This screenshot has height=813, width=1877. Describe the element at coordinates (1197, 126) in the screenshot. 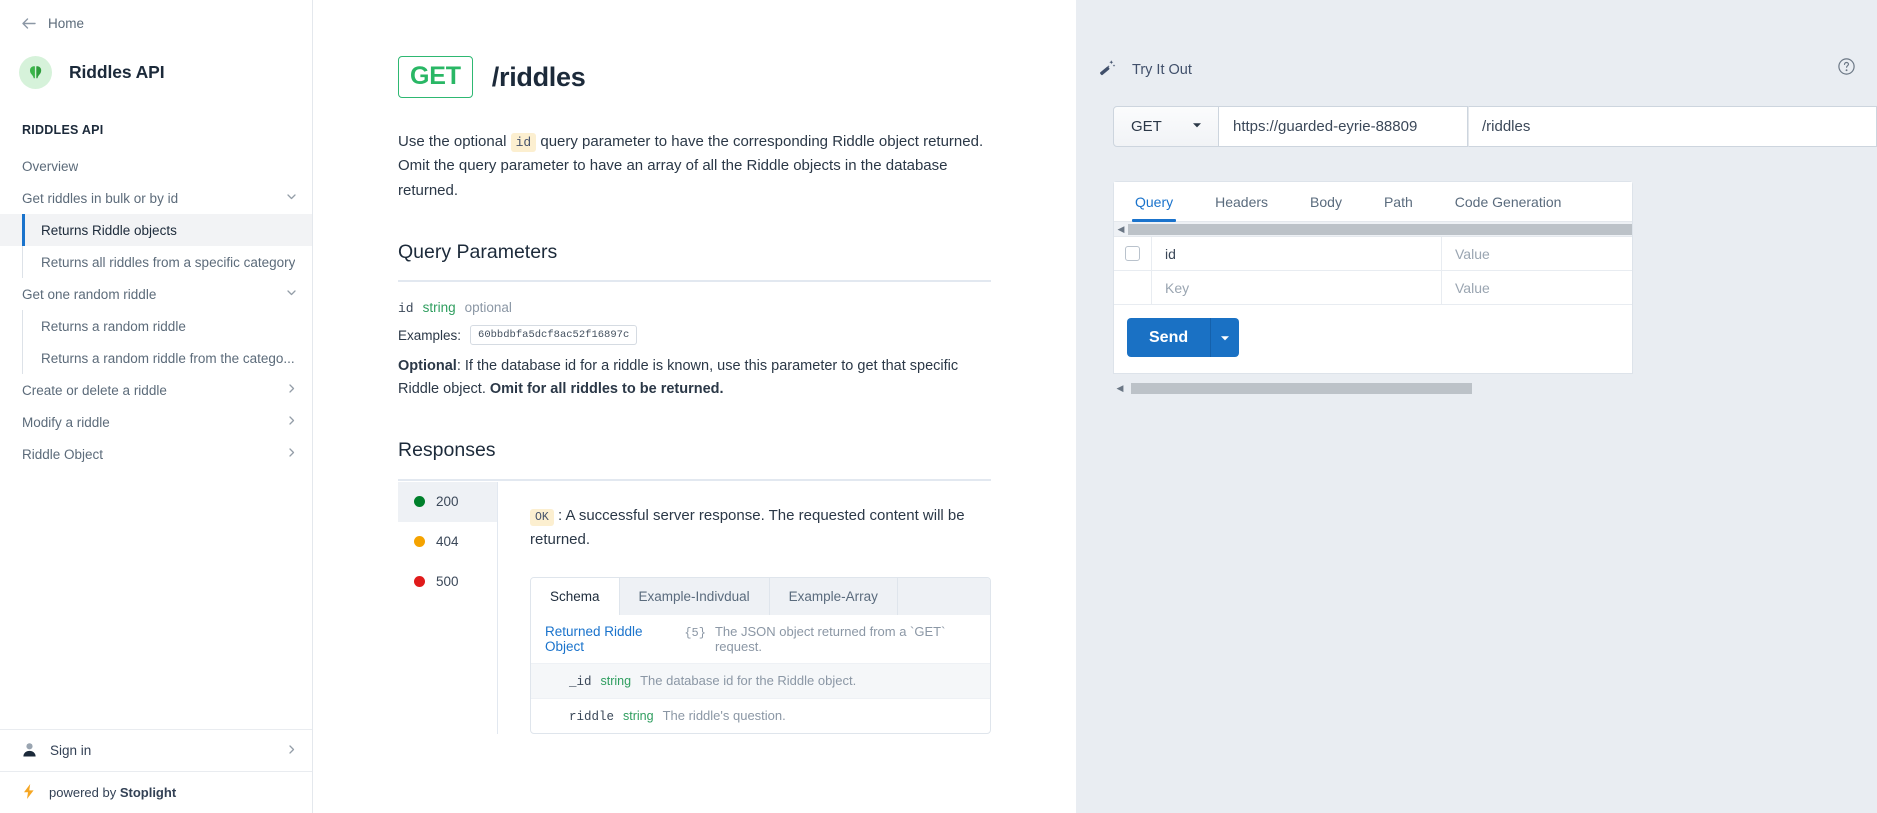

I see `chevron-down-icon` at that location.